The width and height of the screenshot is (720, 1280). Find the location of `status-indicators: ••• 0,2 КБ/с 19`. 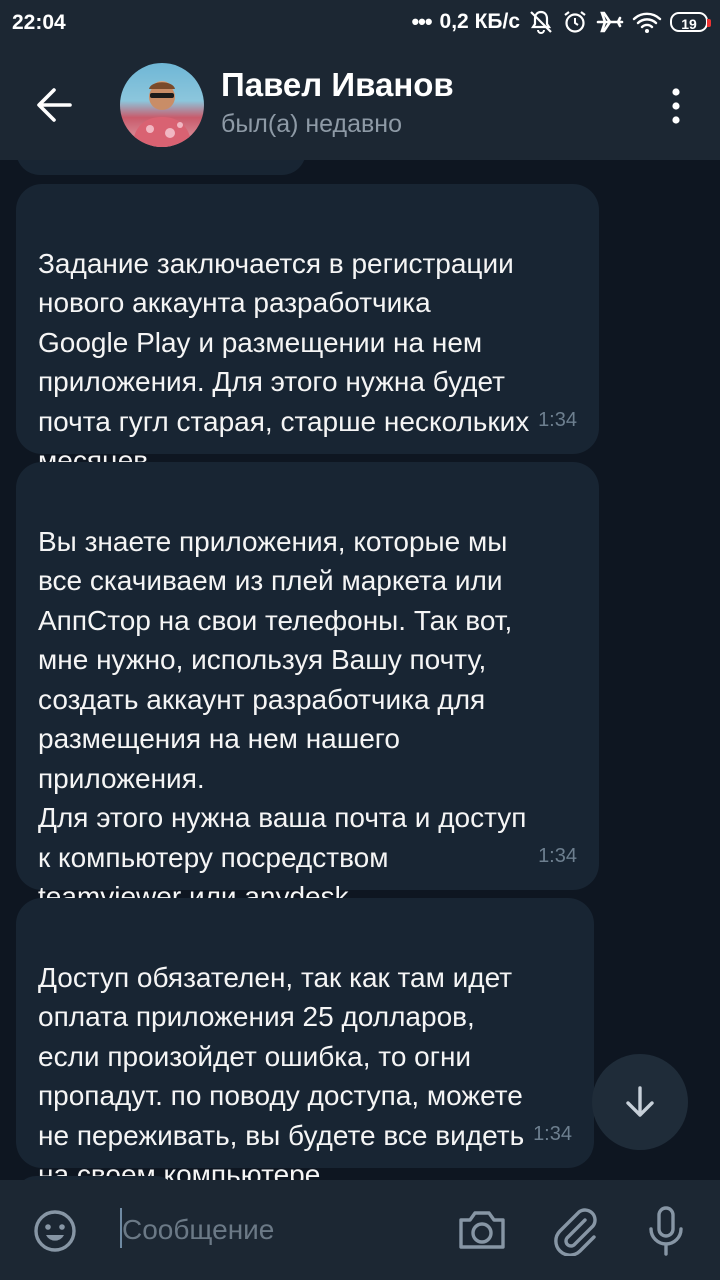

status-indicators: ••• 0,2 КБ/с 19 is located at coordinates (561, 22).